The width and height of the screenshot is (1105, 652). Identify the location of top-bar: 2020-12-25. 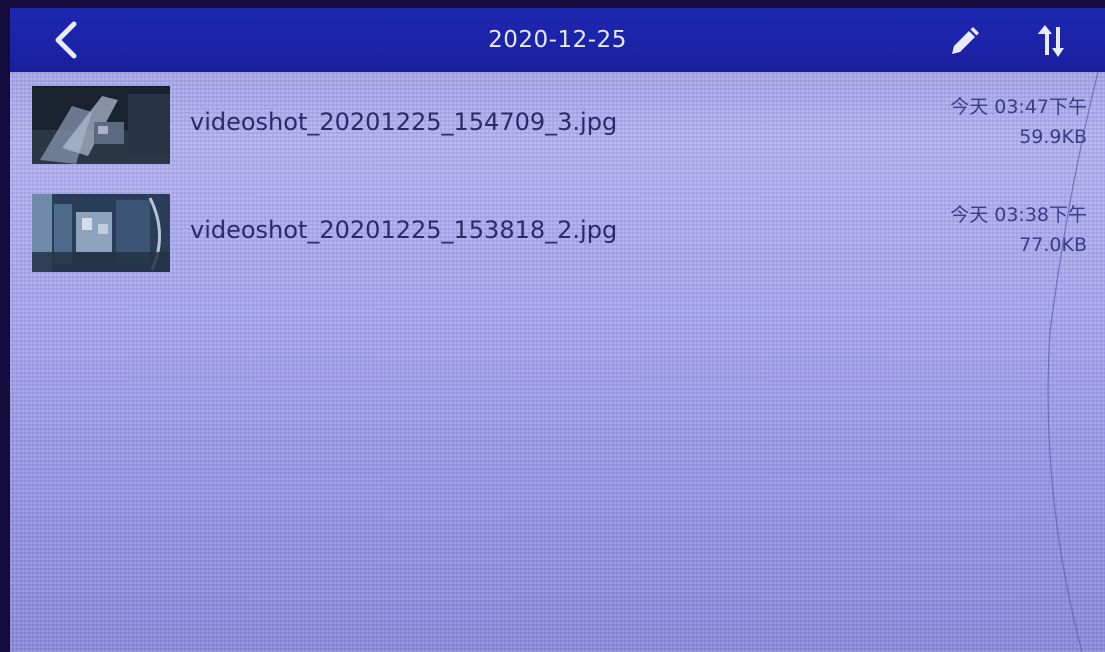
(557, 40).